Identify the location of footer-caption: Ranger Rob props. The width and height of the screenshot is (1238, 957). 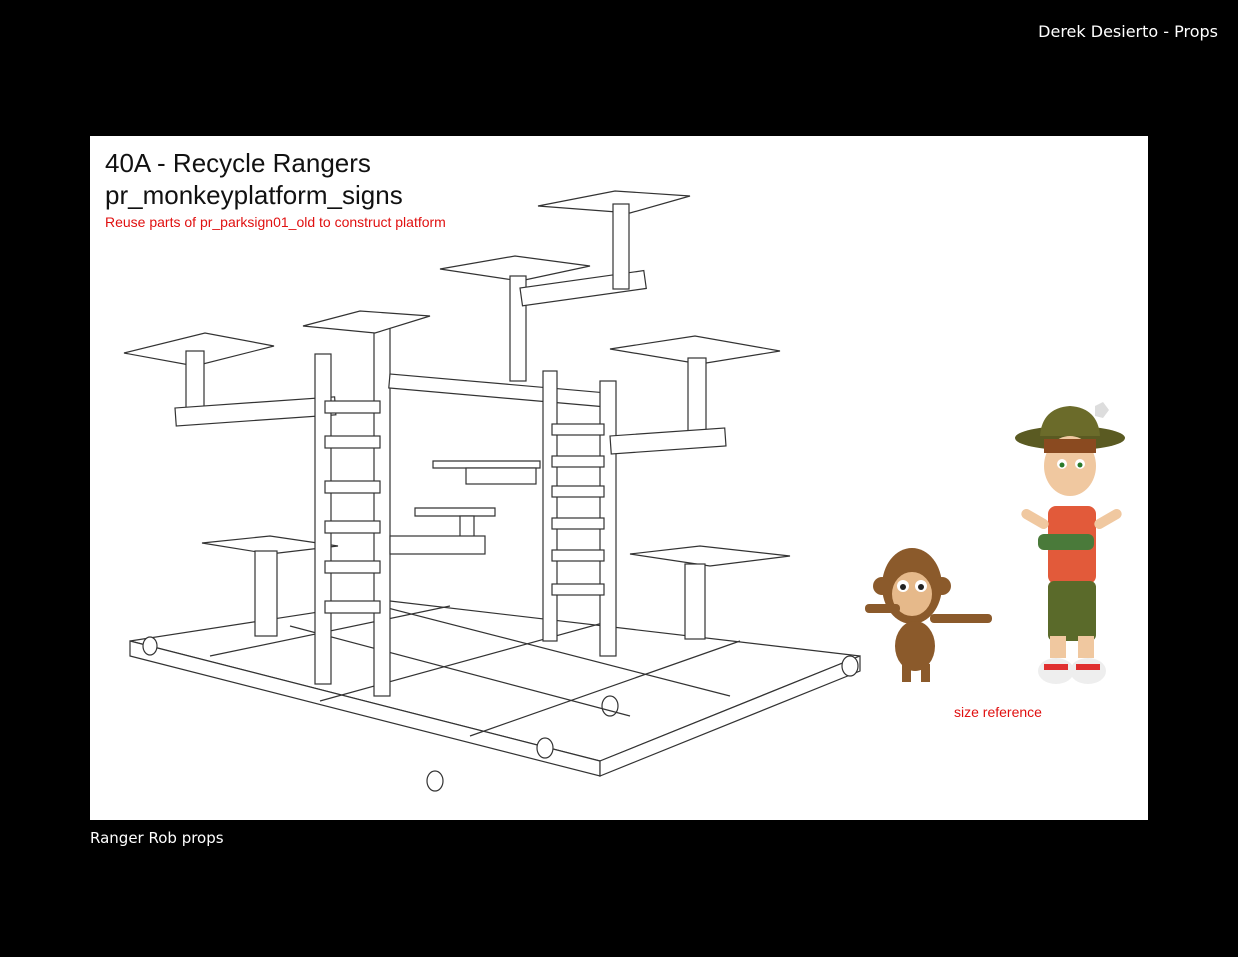
(157, 838).